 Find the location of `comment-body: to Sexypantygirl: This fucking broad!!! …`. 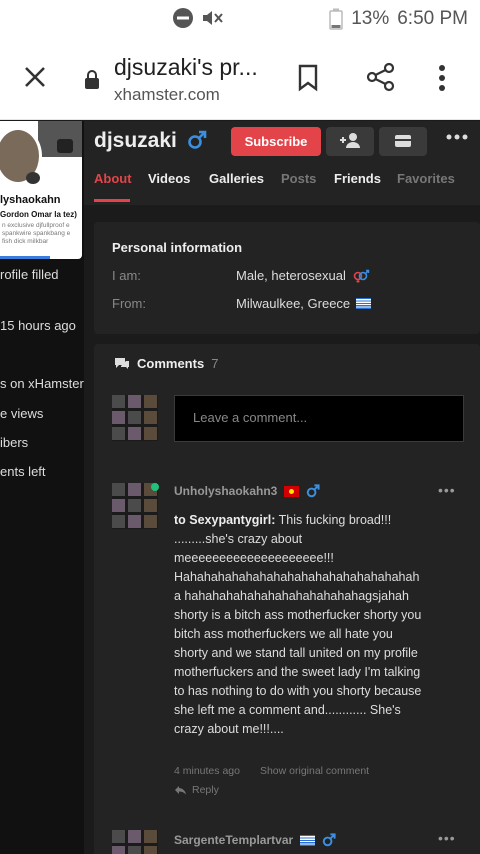

comment-body: to Sexypantygirl: This fucking broad!!! … is located at coordinates (299, 625).